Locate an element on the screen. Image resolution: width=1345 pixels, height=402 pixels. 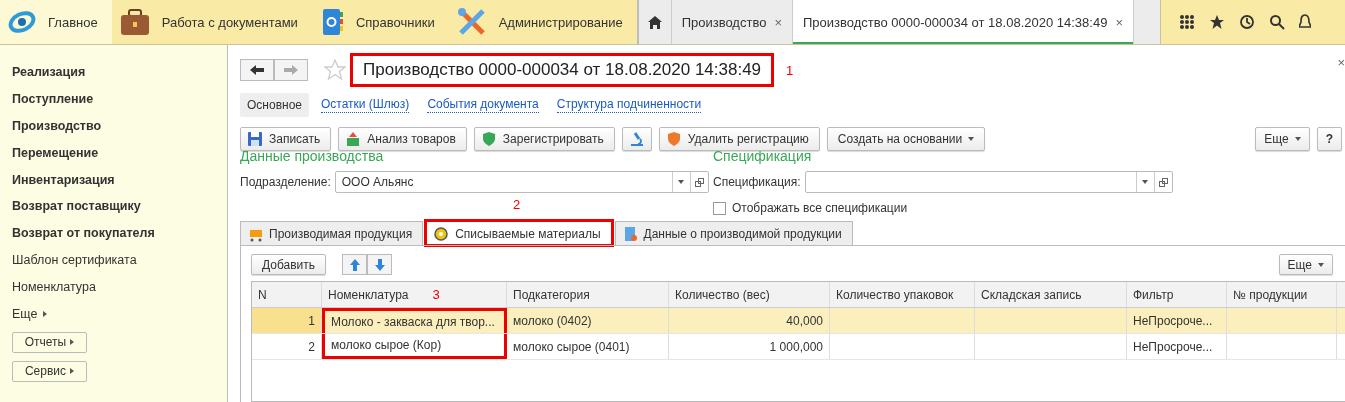
star-icon is located at coordinates (1217, 22).